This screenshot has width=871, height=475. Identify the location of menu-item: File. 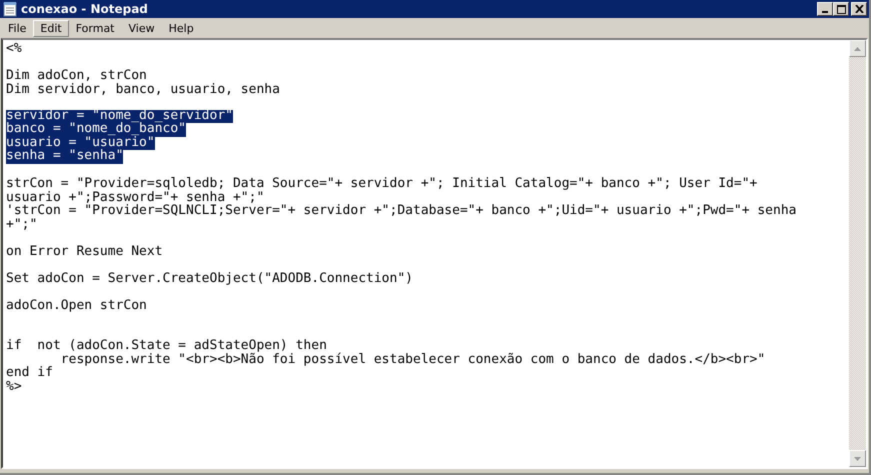
(17, 28).